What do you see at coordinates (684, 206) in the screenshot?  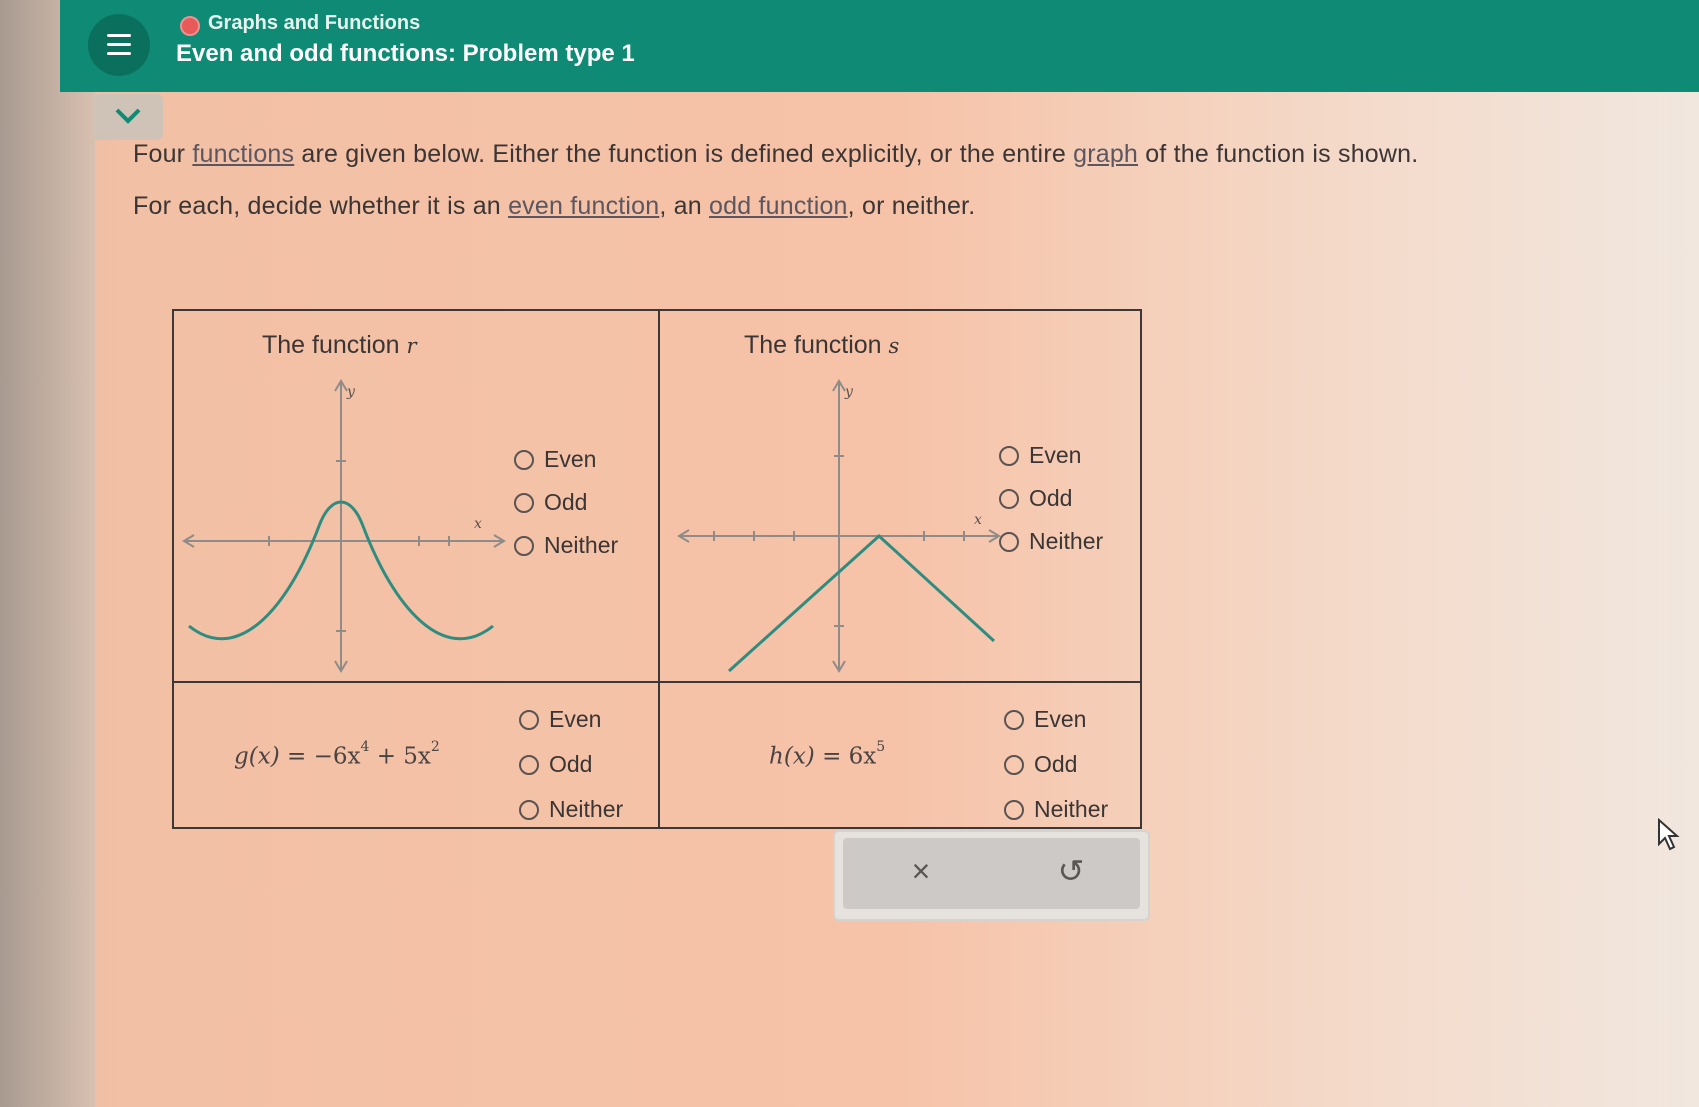 I see `prompt-text: , an` at bounding box center [684, 206].